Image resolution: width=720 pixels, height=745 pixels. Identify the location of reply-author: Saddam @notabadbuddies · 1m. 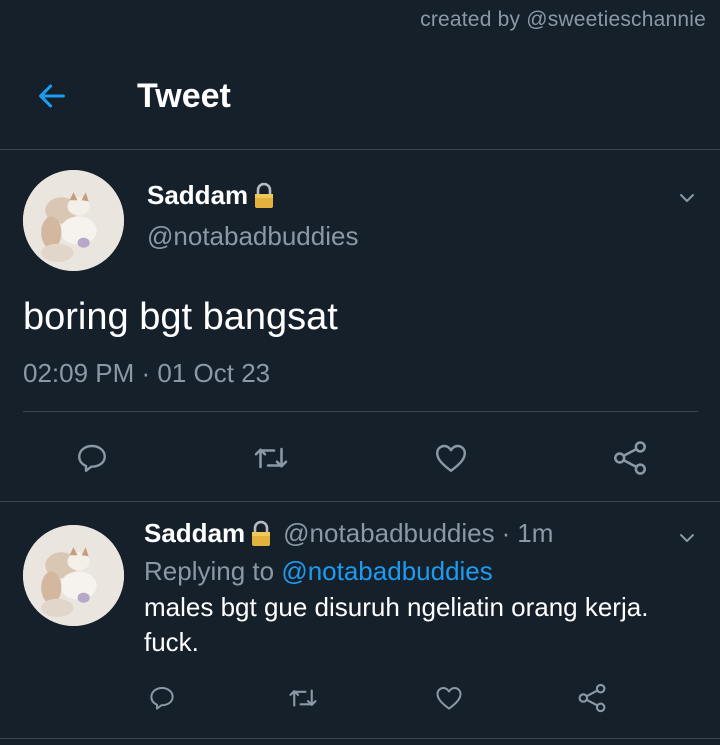
(348, 533).